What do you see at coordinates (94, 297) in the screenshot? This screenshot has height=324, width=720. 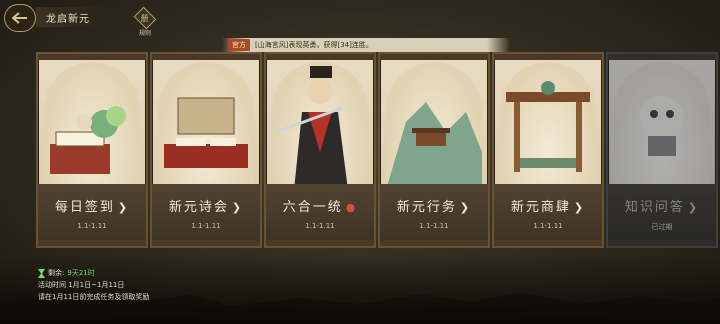 I see `event-notice-text: 请在1月11日前完成任务及领取奖励` at bounding box center [94, 297].